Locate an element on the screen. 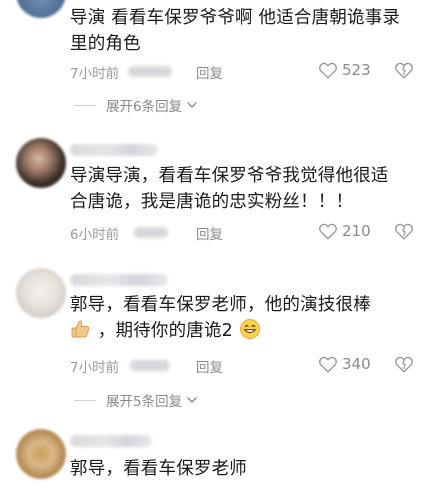 This screenshot has height=489, width=436. comment-text-line: 郭导，看看车保罗老师，他的演技很棒 is located at coordinates (220, 305).